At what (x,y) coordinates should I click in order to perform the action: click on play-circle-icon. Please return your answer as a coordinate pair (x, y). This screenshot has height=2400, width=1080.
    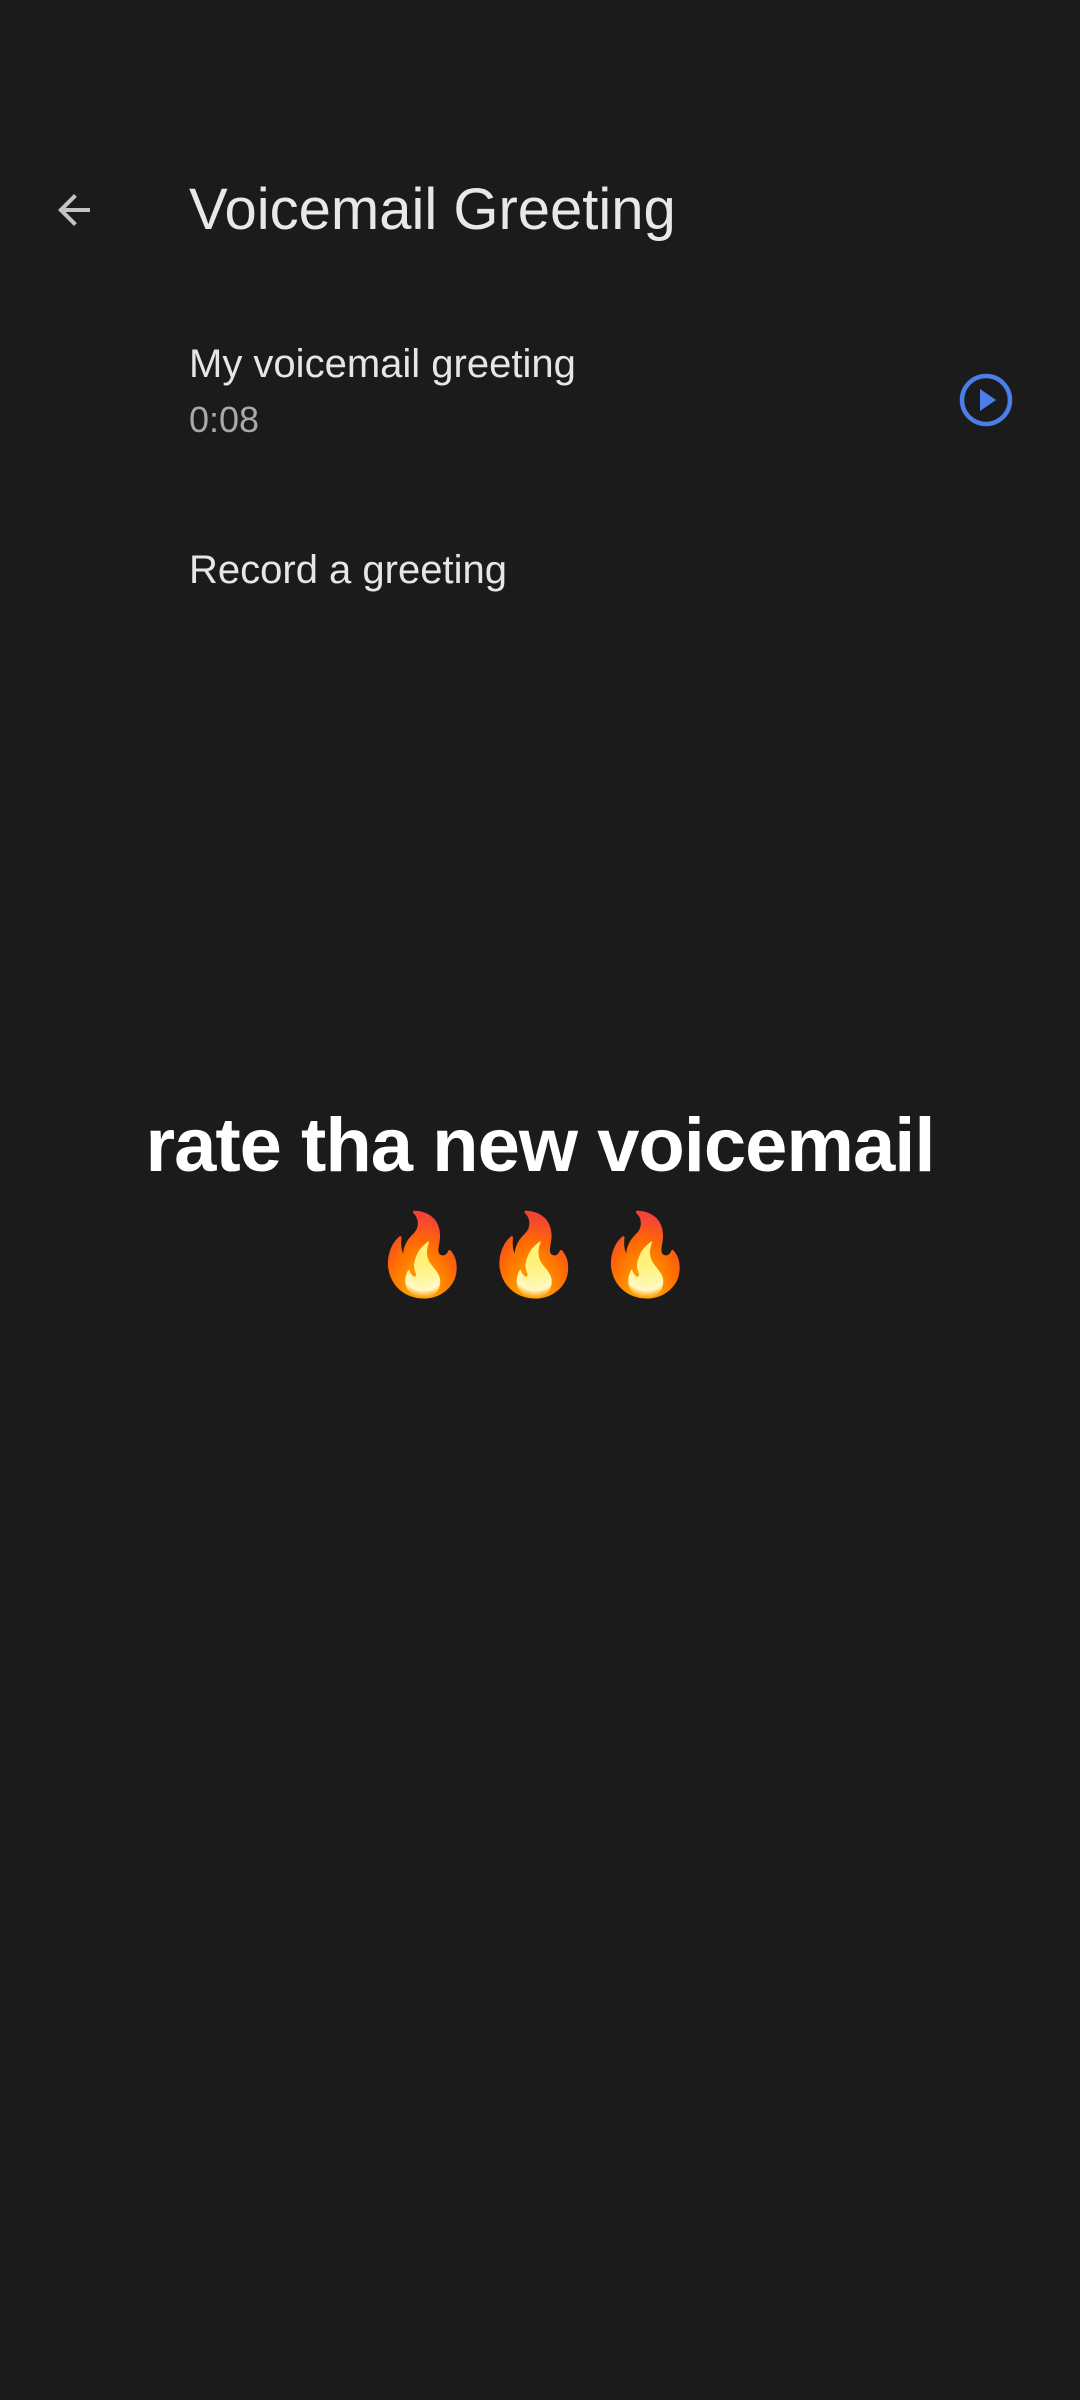
    Looking at the image, I should click on (986, 400).